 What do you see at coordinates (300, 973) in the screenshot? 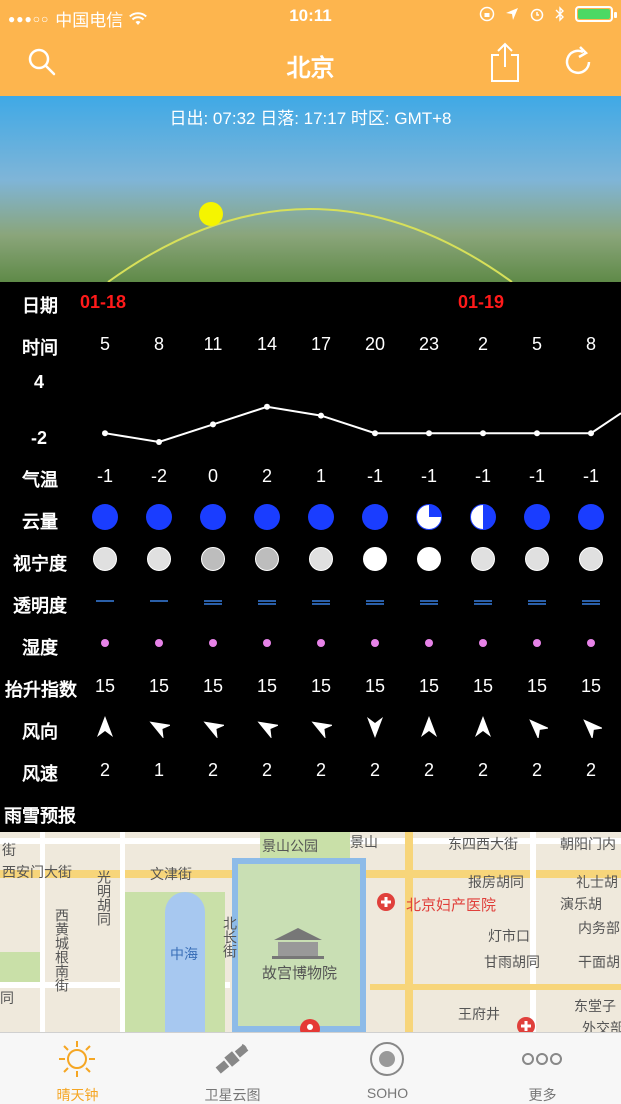
I see `map-label: 故宫博物院` at bounding box center [300, 973].